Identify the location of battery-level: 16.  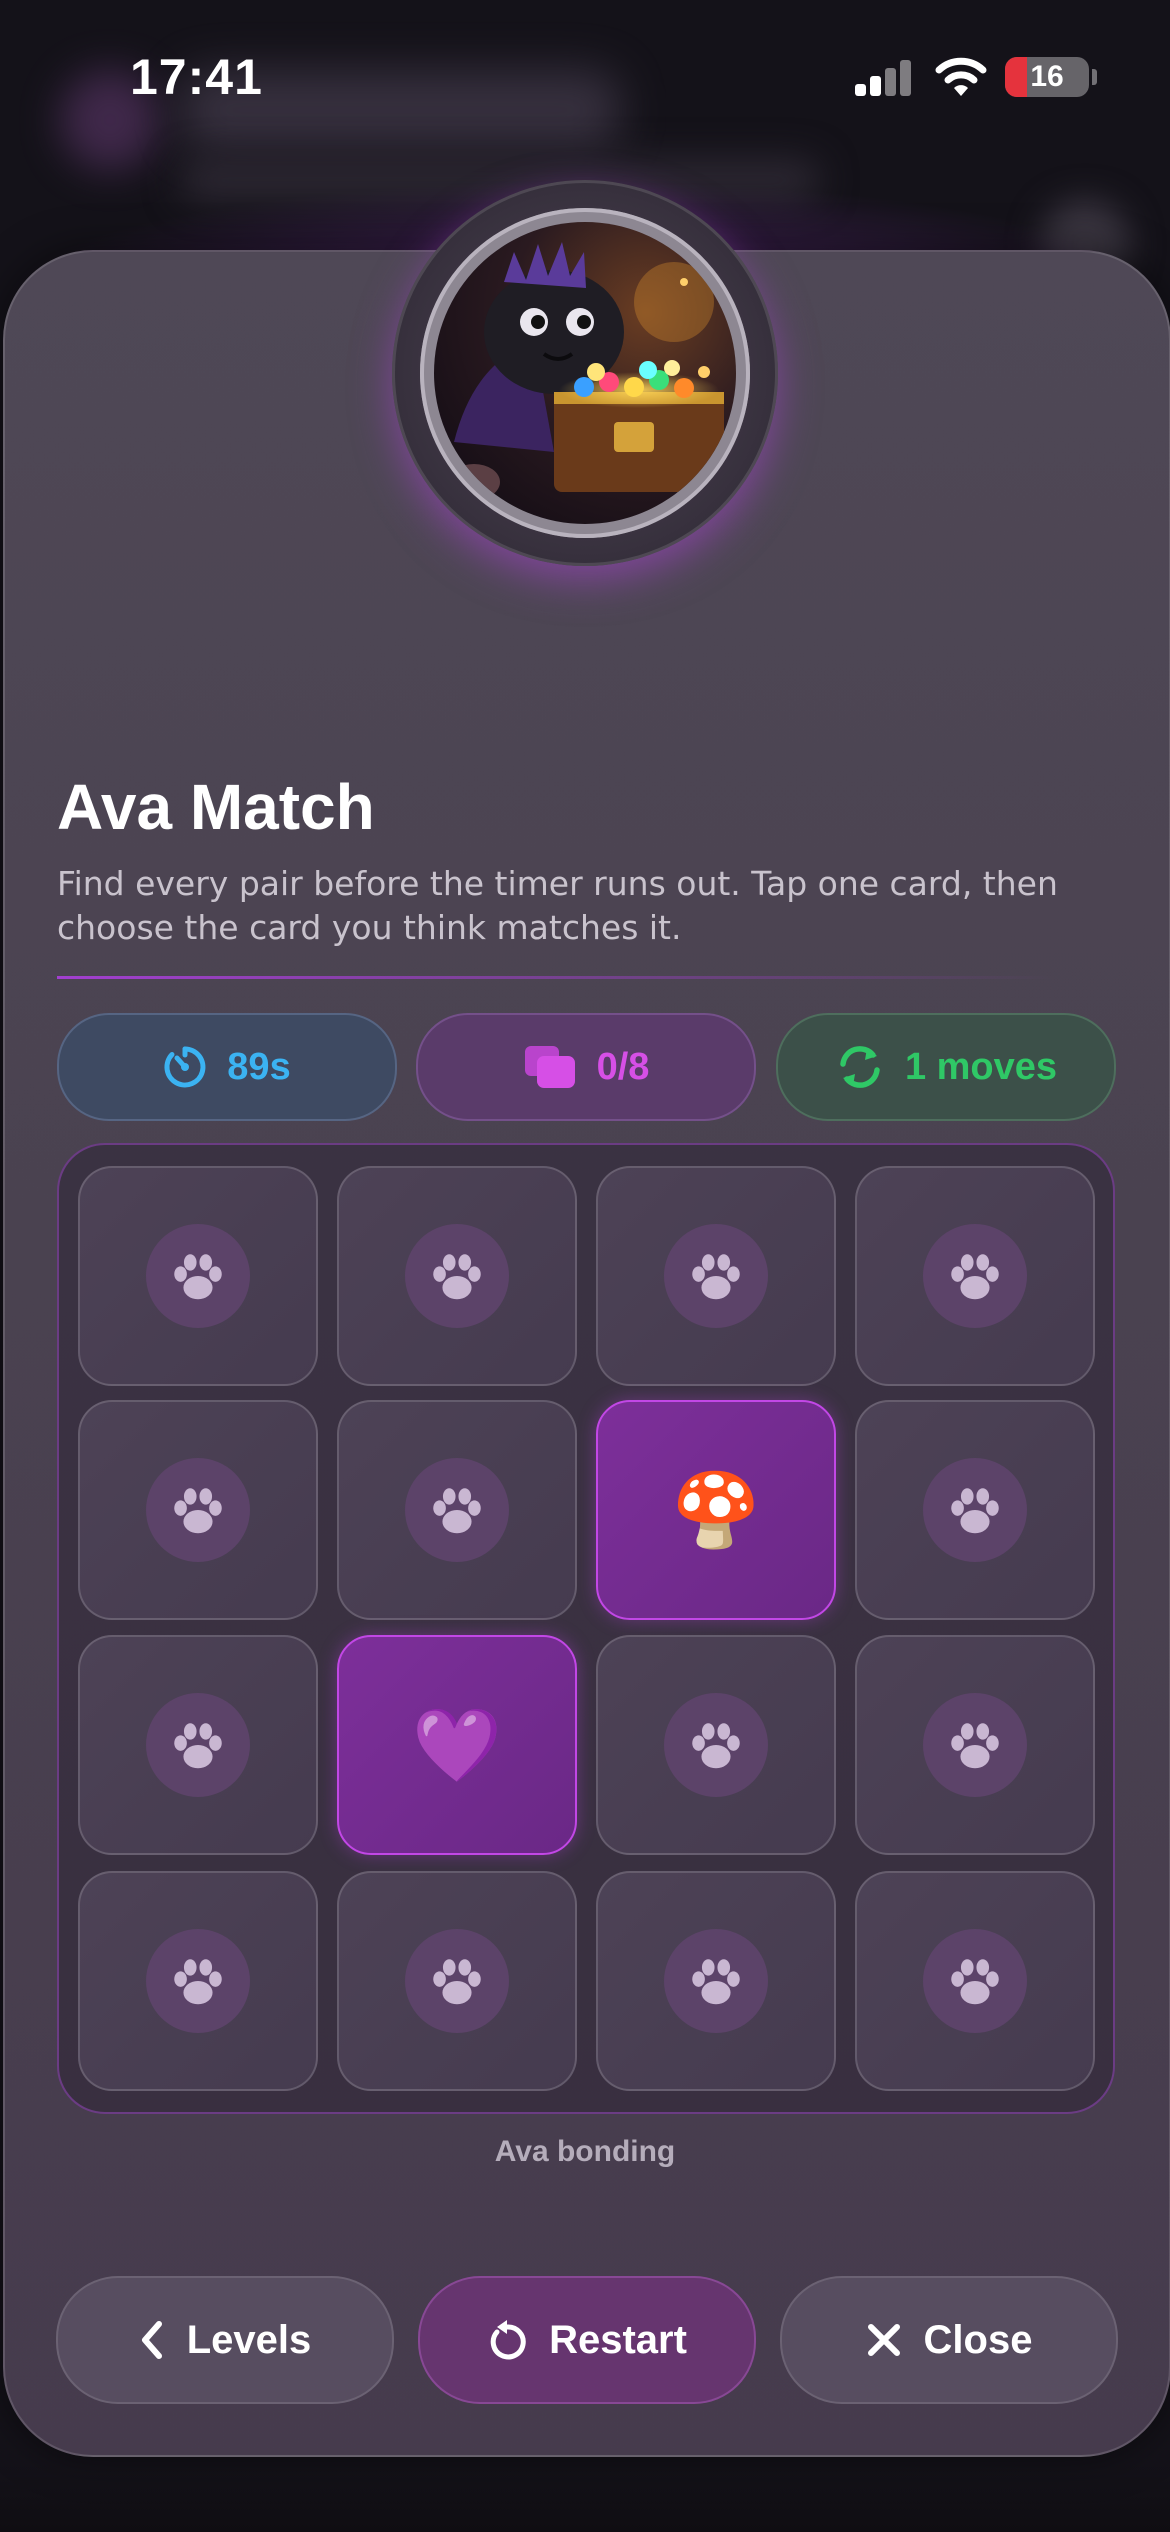
(1047, 76).